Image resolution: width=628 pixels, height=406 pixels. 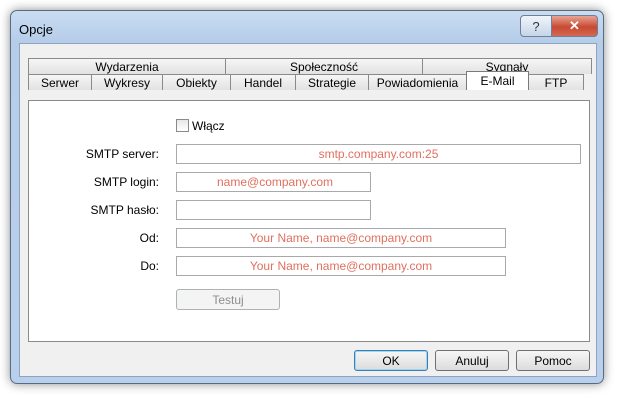 What do you see at coordinates (263, 82) in the screenshot?
I see `tab-handel: Handel` at bounding box center [263, 82].